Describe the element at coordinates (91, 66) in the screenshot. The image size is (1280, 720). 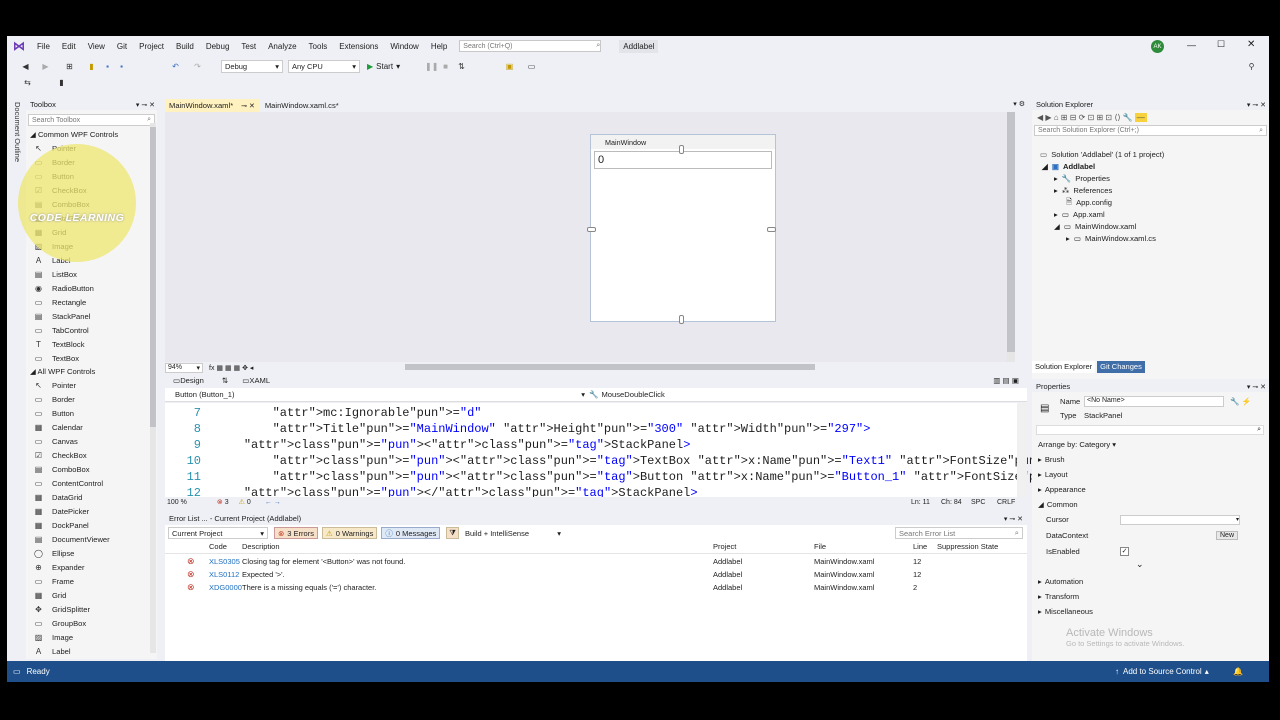
I see `open-icon: ▮` at that location.